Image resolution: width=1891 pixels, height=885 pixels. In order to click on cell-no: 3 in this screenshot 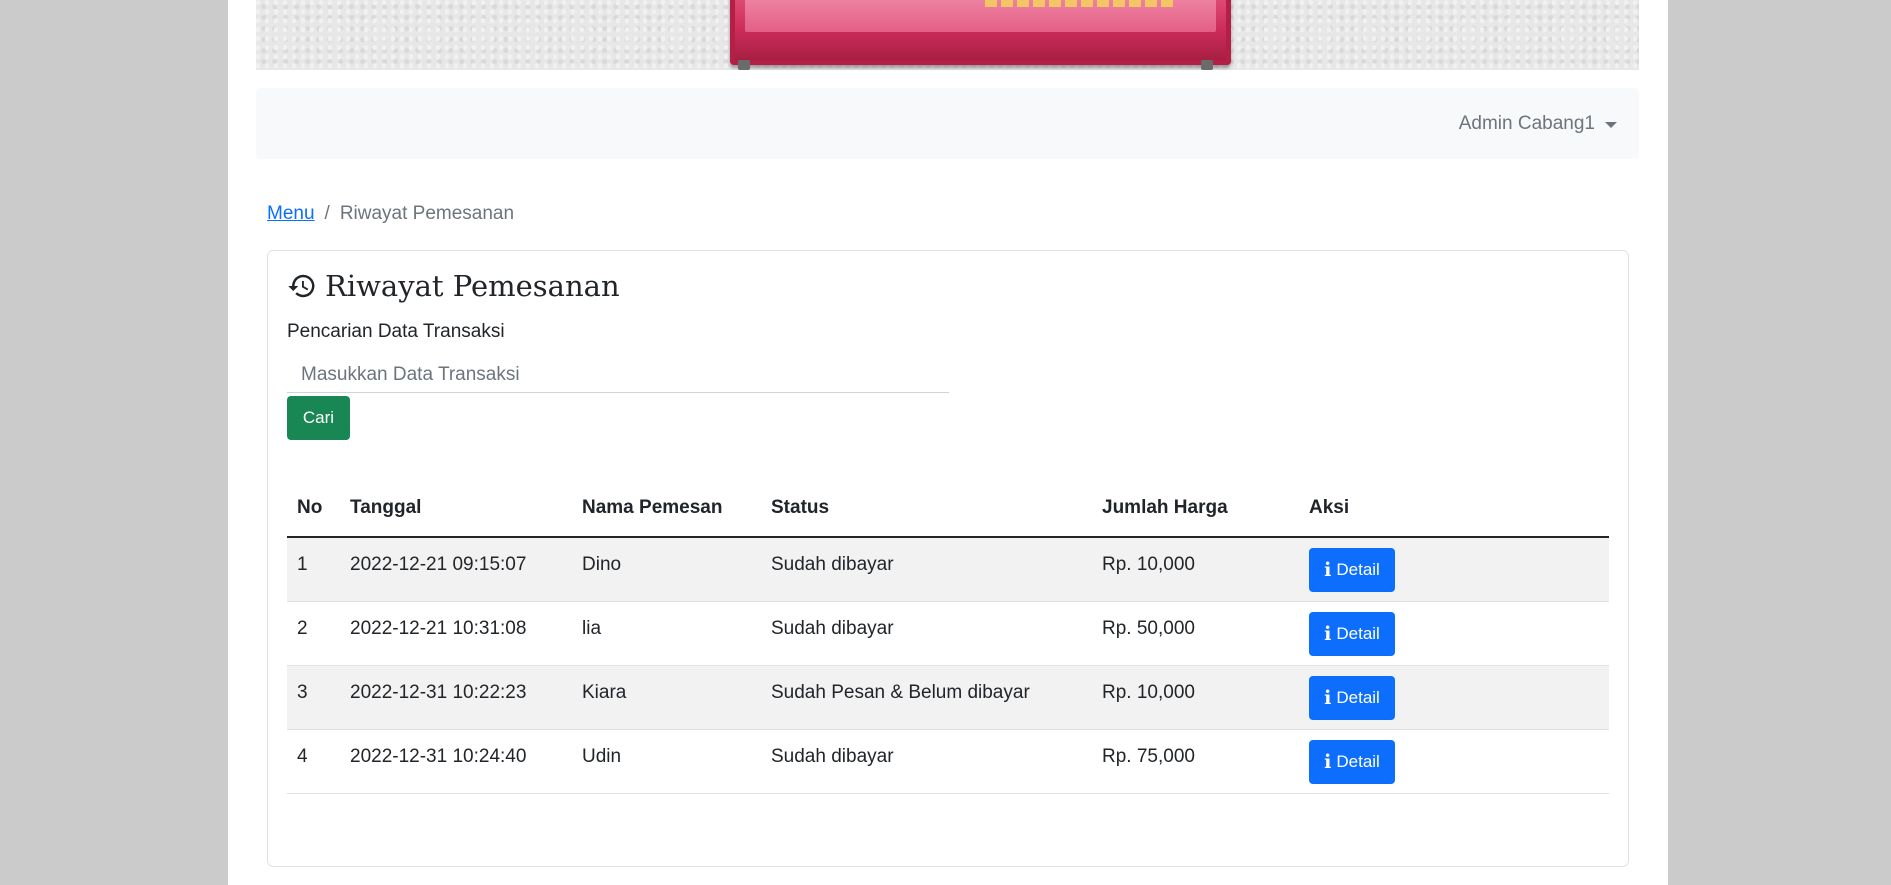, I will do `click(313, 697)`.